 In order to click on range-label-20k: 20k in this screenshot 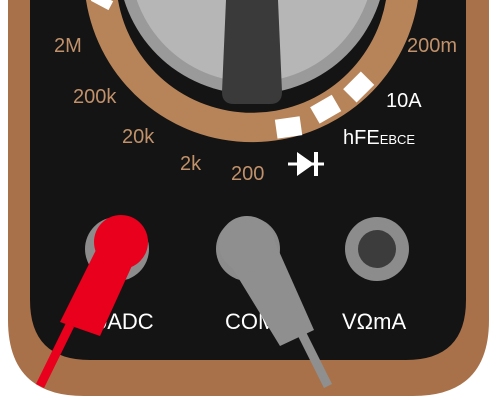, I will do `click(138, 137)`.